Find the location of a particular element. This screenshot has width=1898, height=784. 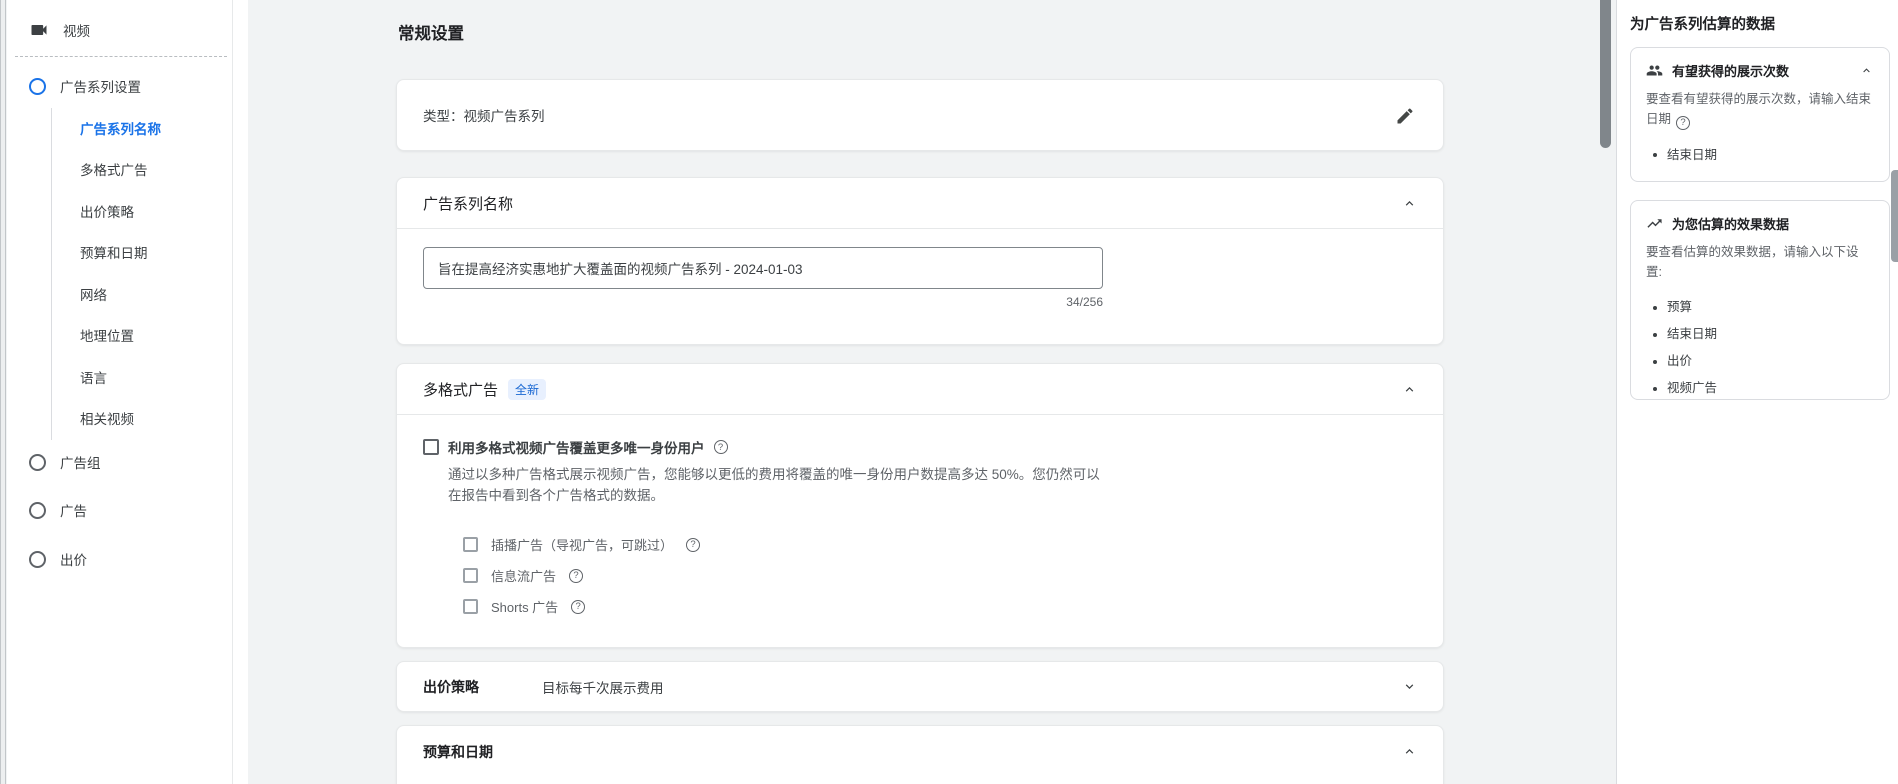

required-settings-list: 预算 结束日期 出价 视频广告 is located at coordinates (1763, 348).